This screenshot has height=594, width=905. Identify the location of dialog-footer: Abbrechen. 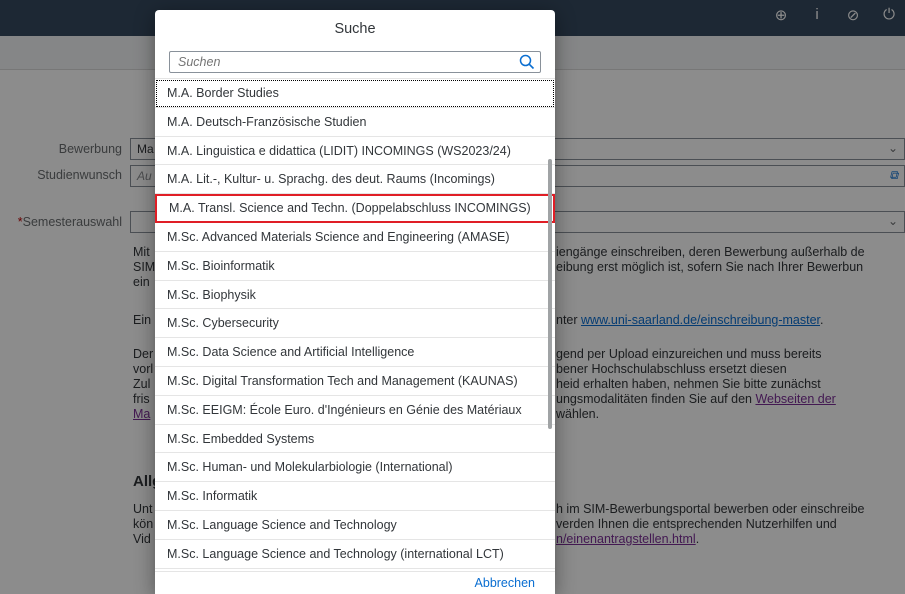
(355, 582).